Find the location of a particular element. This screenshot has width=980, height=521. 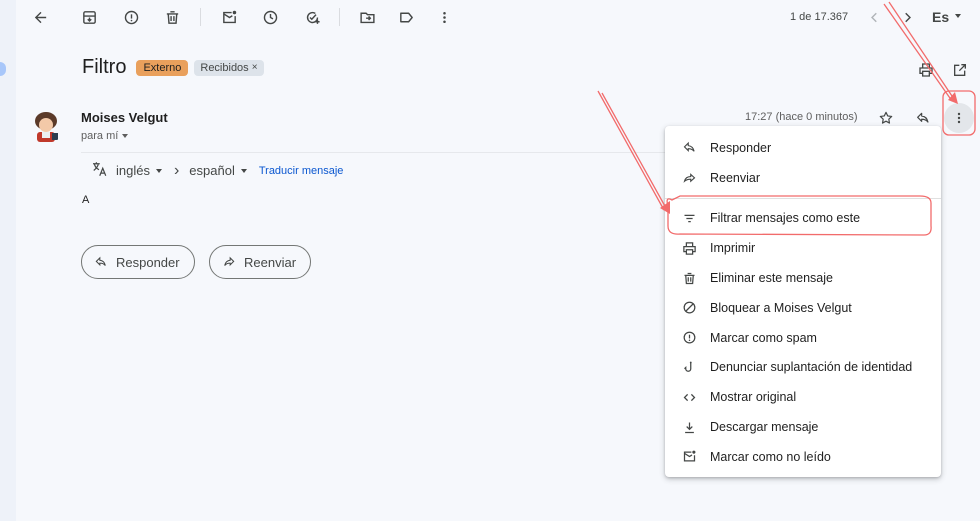

delete-icon is located at coordinates (172, 17).